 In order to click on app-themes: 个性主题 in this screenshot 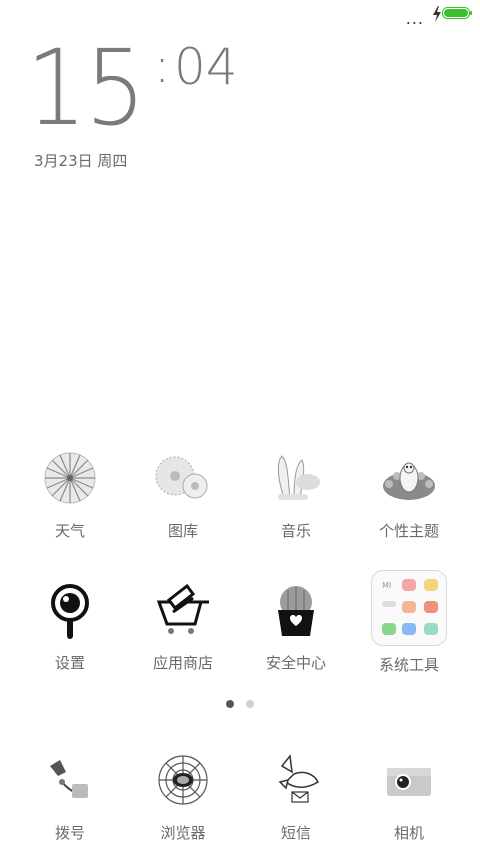, I will do `click(409, 506)`.